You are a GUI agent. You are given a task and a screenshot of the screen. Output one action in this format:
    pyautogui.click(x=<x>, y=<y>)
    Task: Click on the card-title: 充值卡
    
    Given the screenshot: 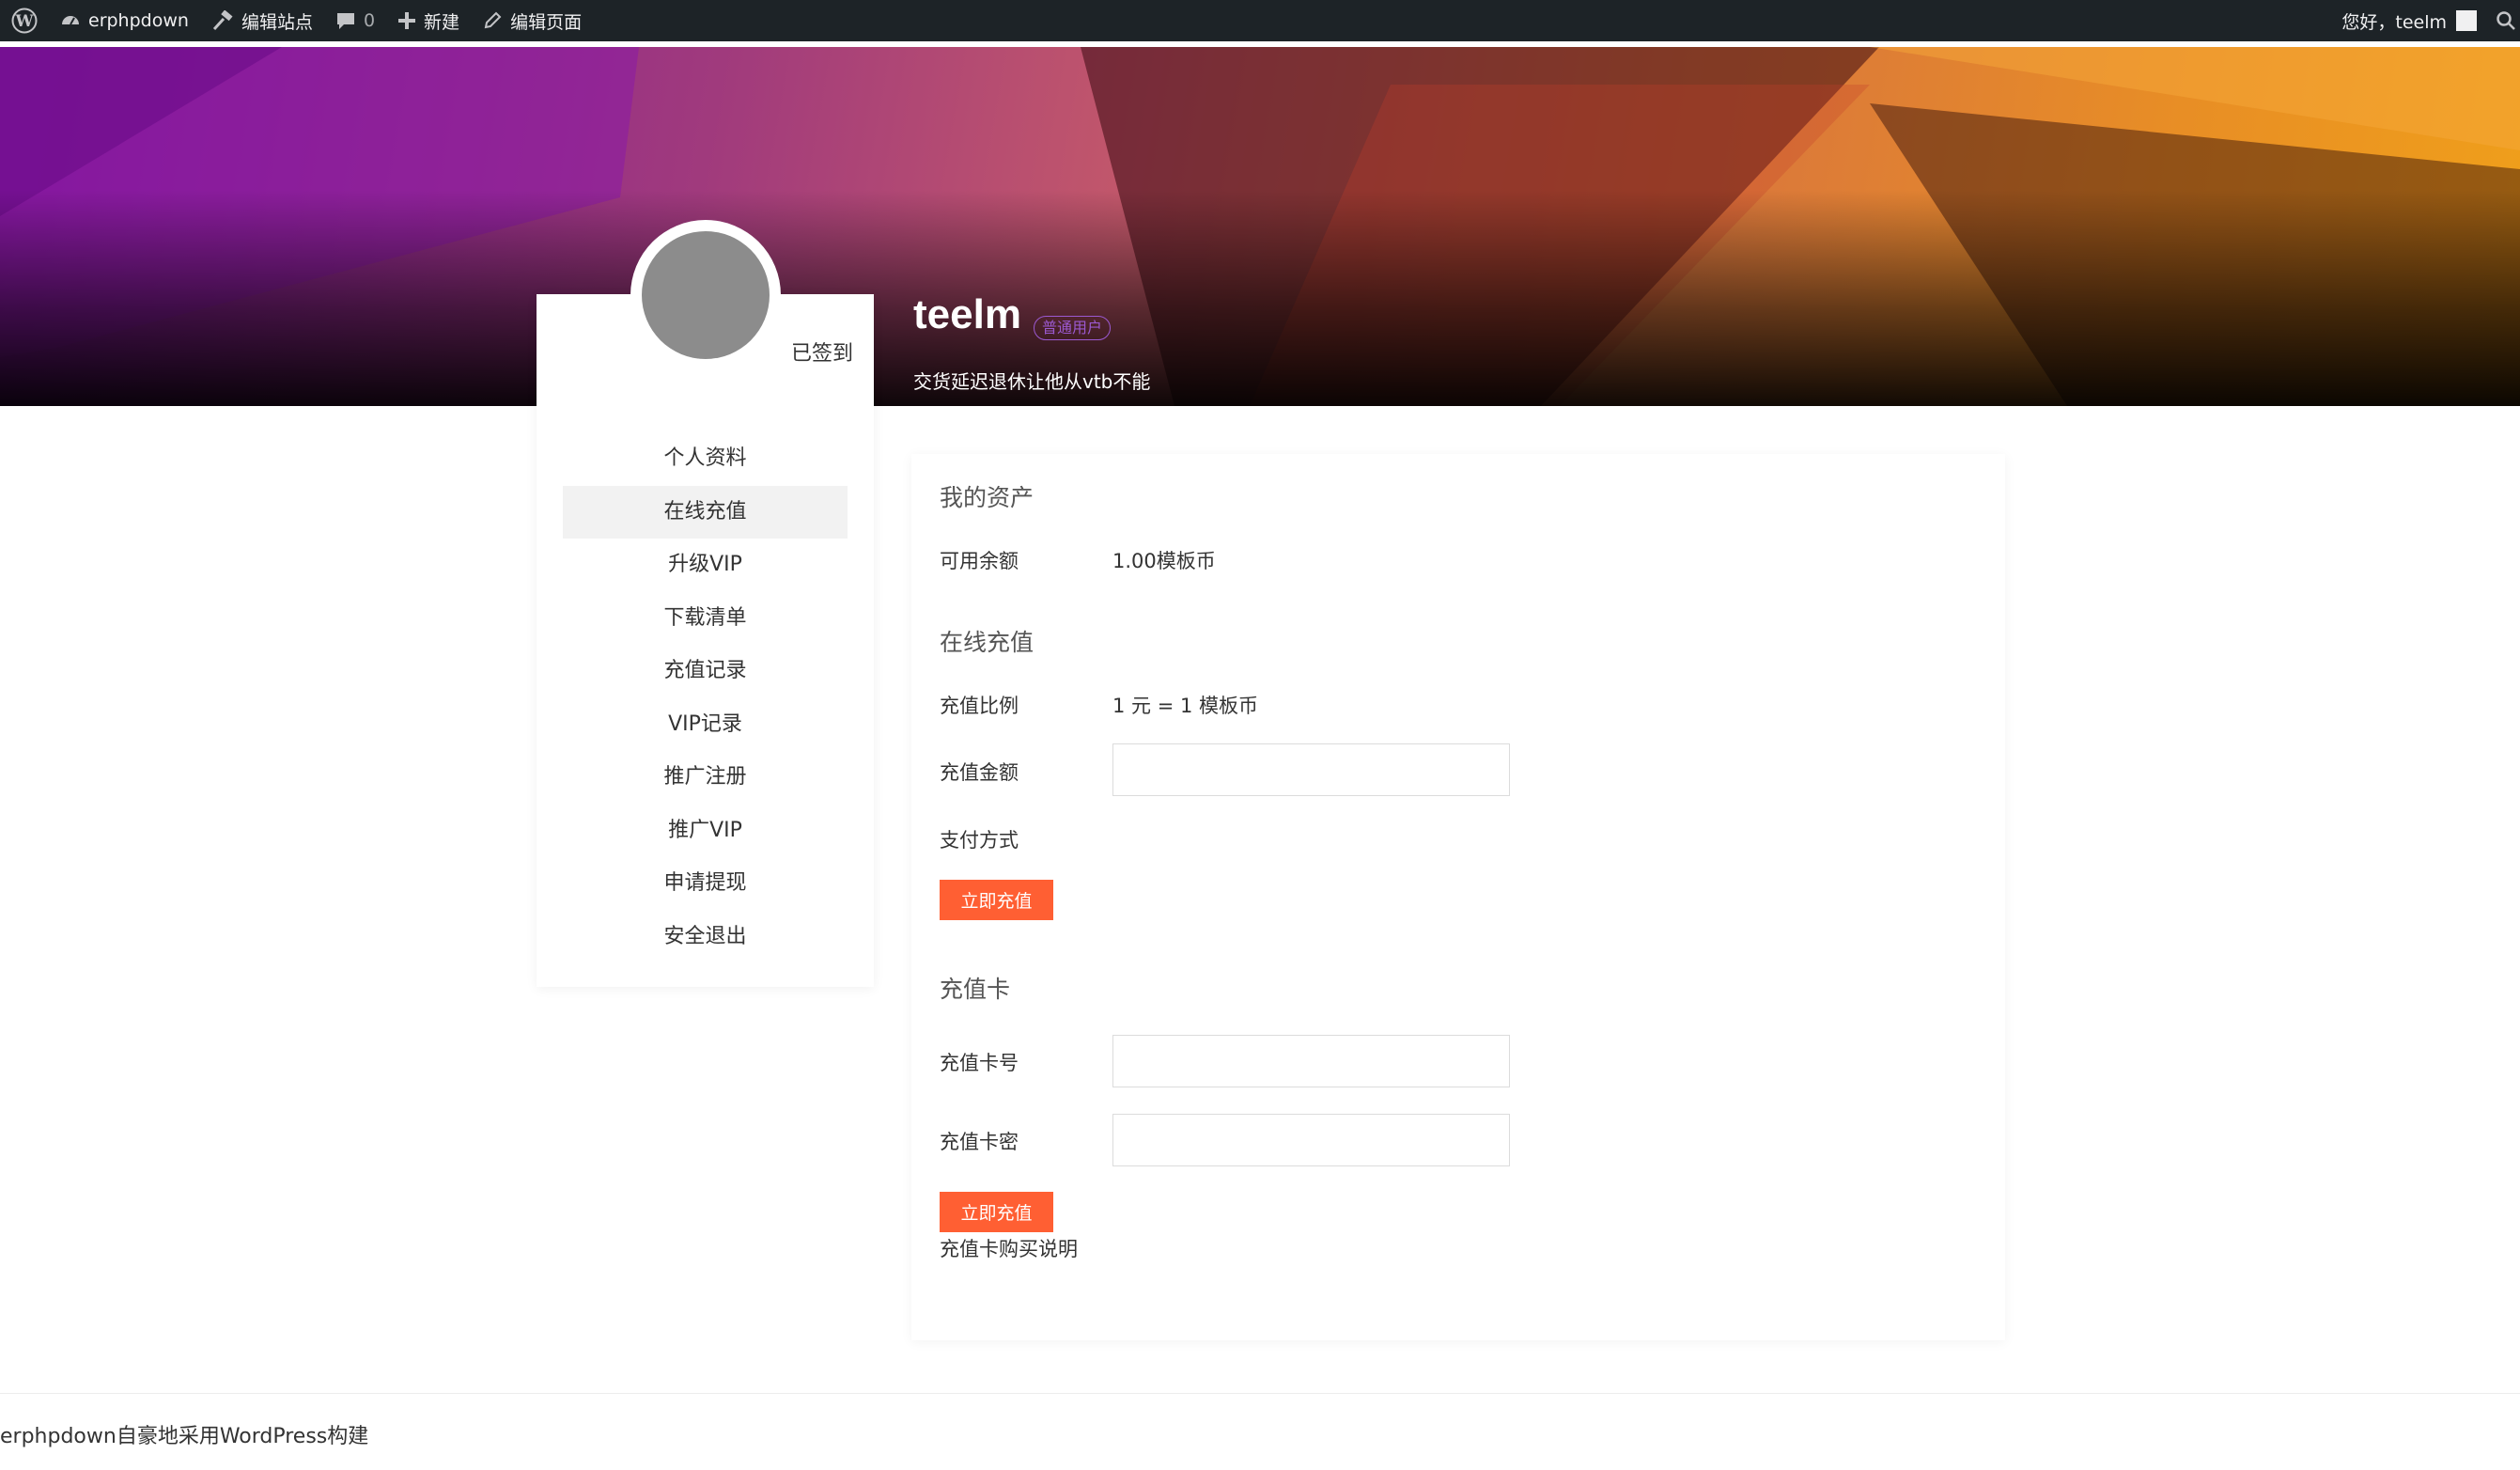 What is the action you would take?
    pyautogui.click(x=975, y=989)
    